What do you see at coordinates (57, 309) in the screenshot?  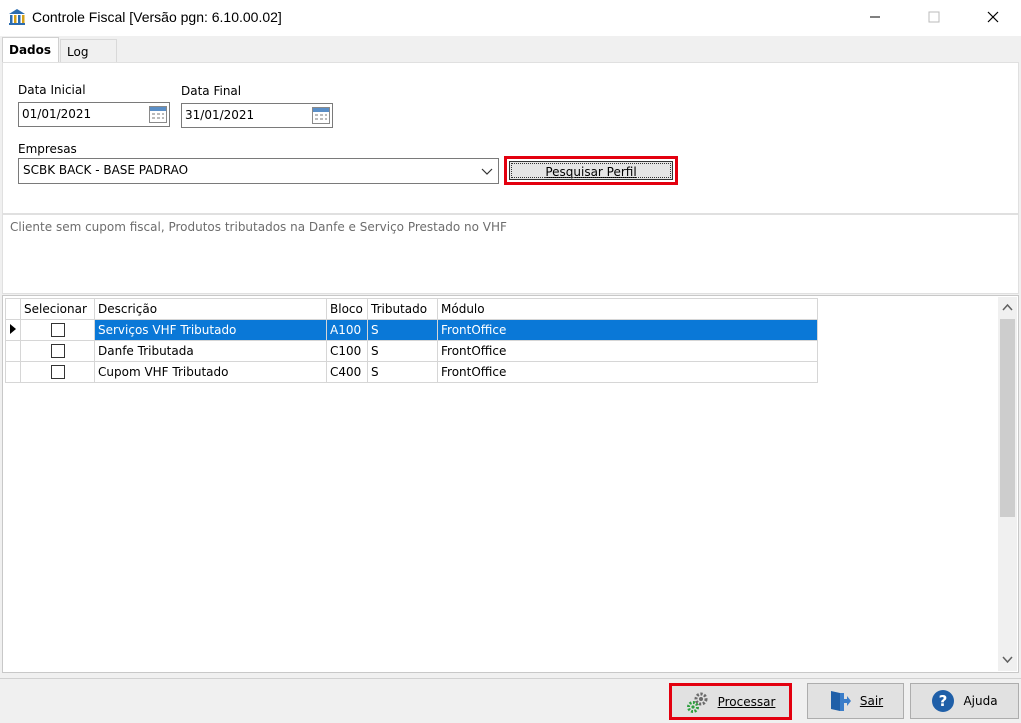 I see `column-header: Selecionar` at bounding box center [57, 309].